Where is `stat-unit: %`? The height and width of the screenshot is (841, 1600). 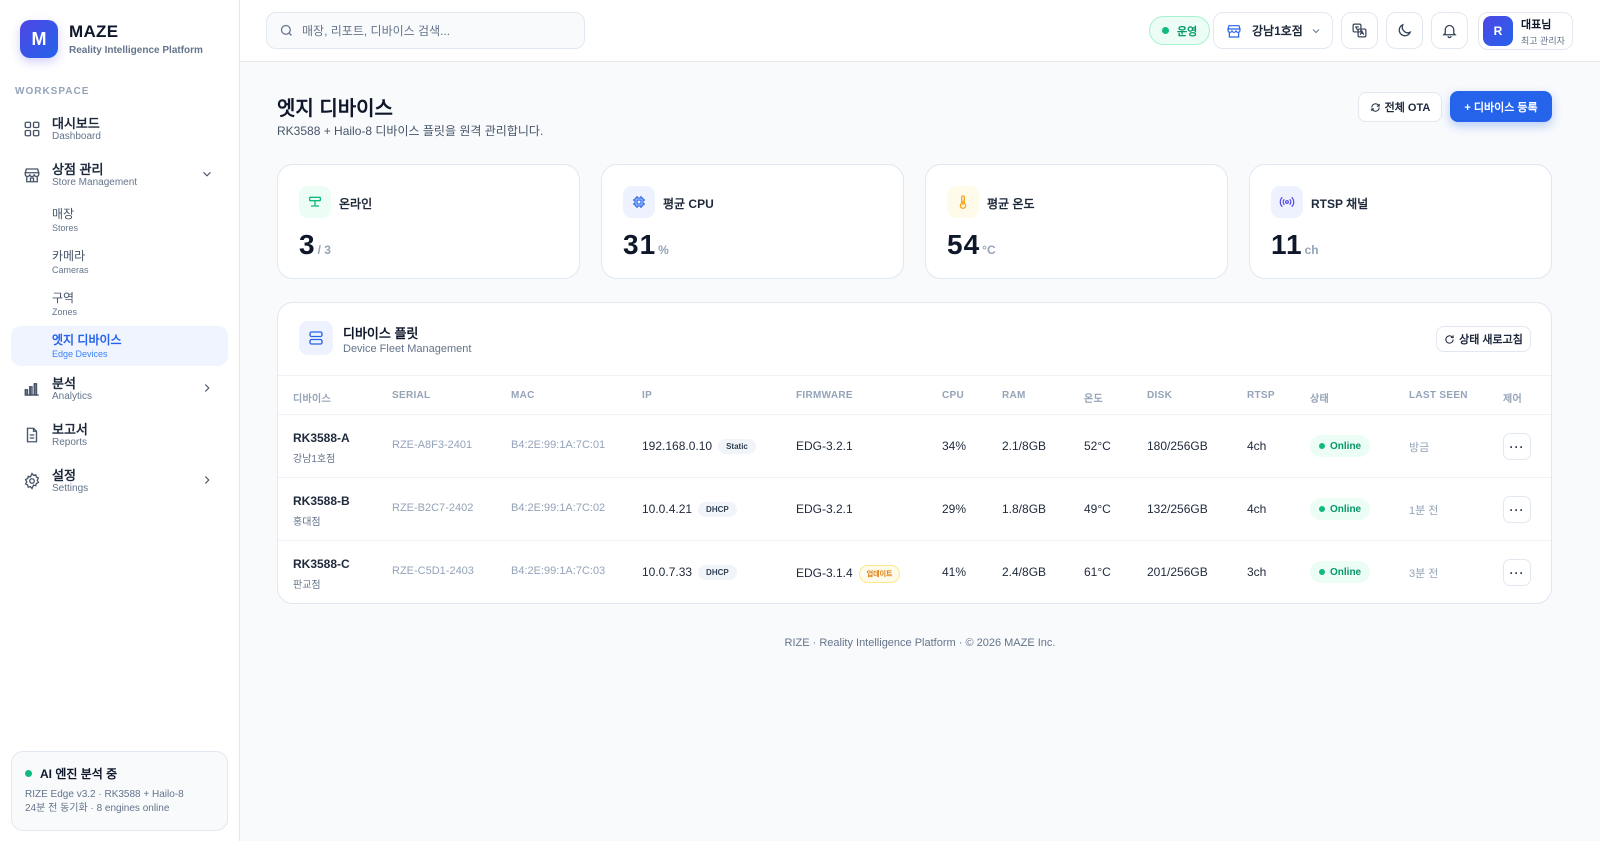
stat-unit: % is located at coordinates (663, 250).